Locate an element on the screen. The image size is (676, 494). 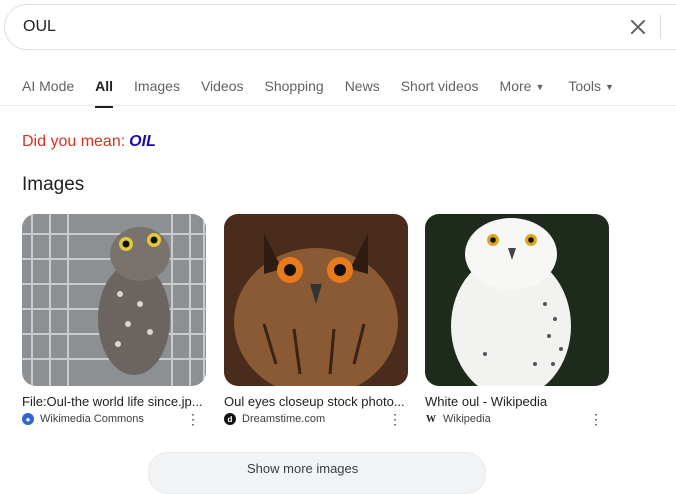
image-result-card: White oul - Wikipedia W Wikipedia ⋮ is located at coordinates (517, 320).